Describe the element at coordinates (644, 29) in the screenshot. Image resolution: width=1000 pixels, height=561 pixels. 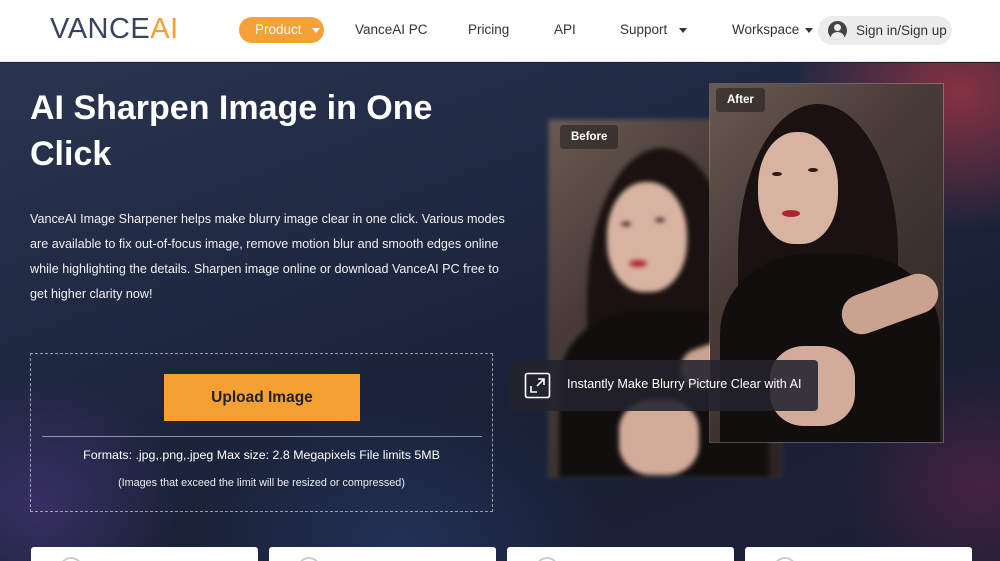
I see `nav-support-label: Support` at that location.